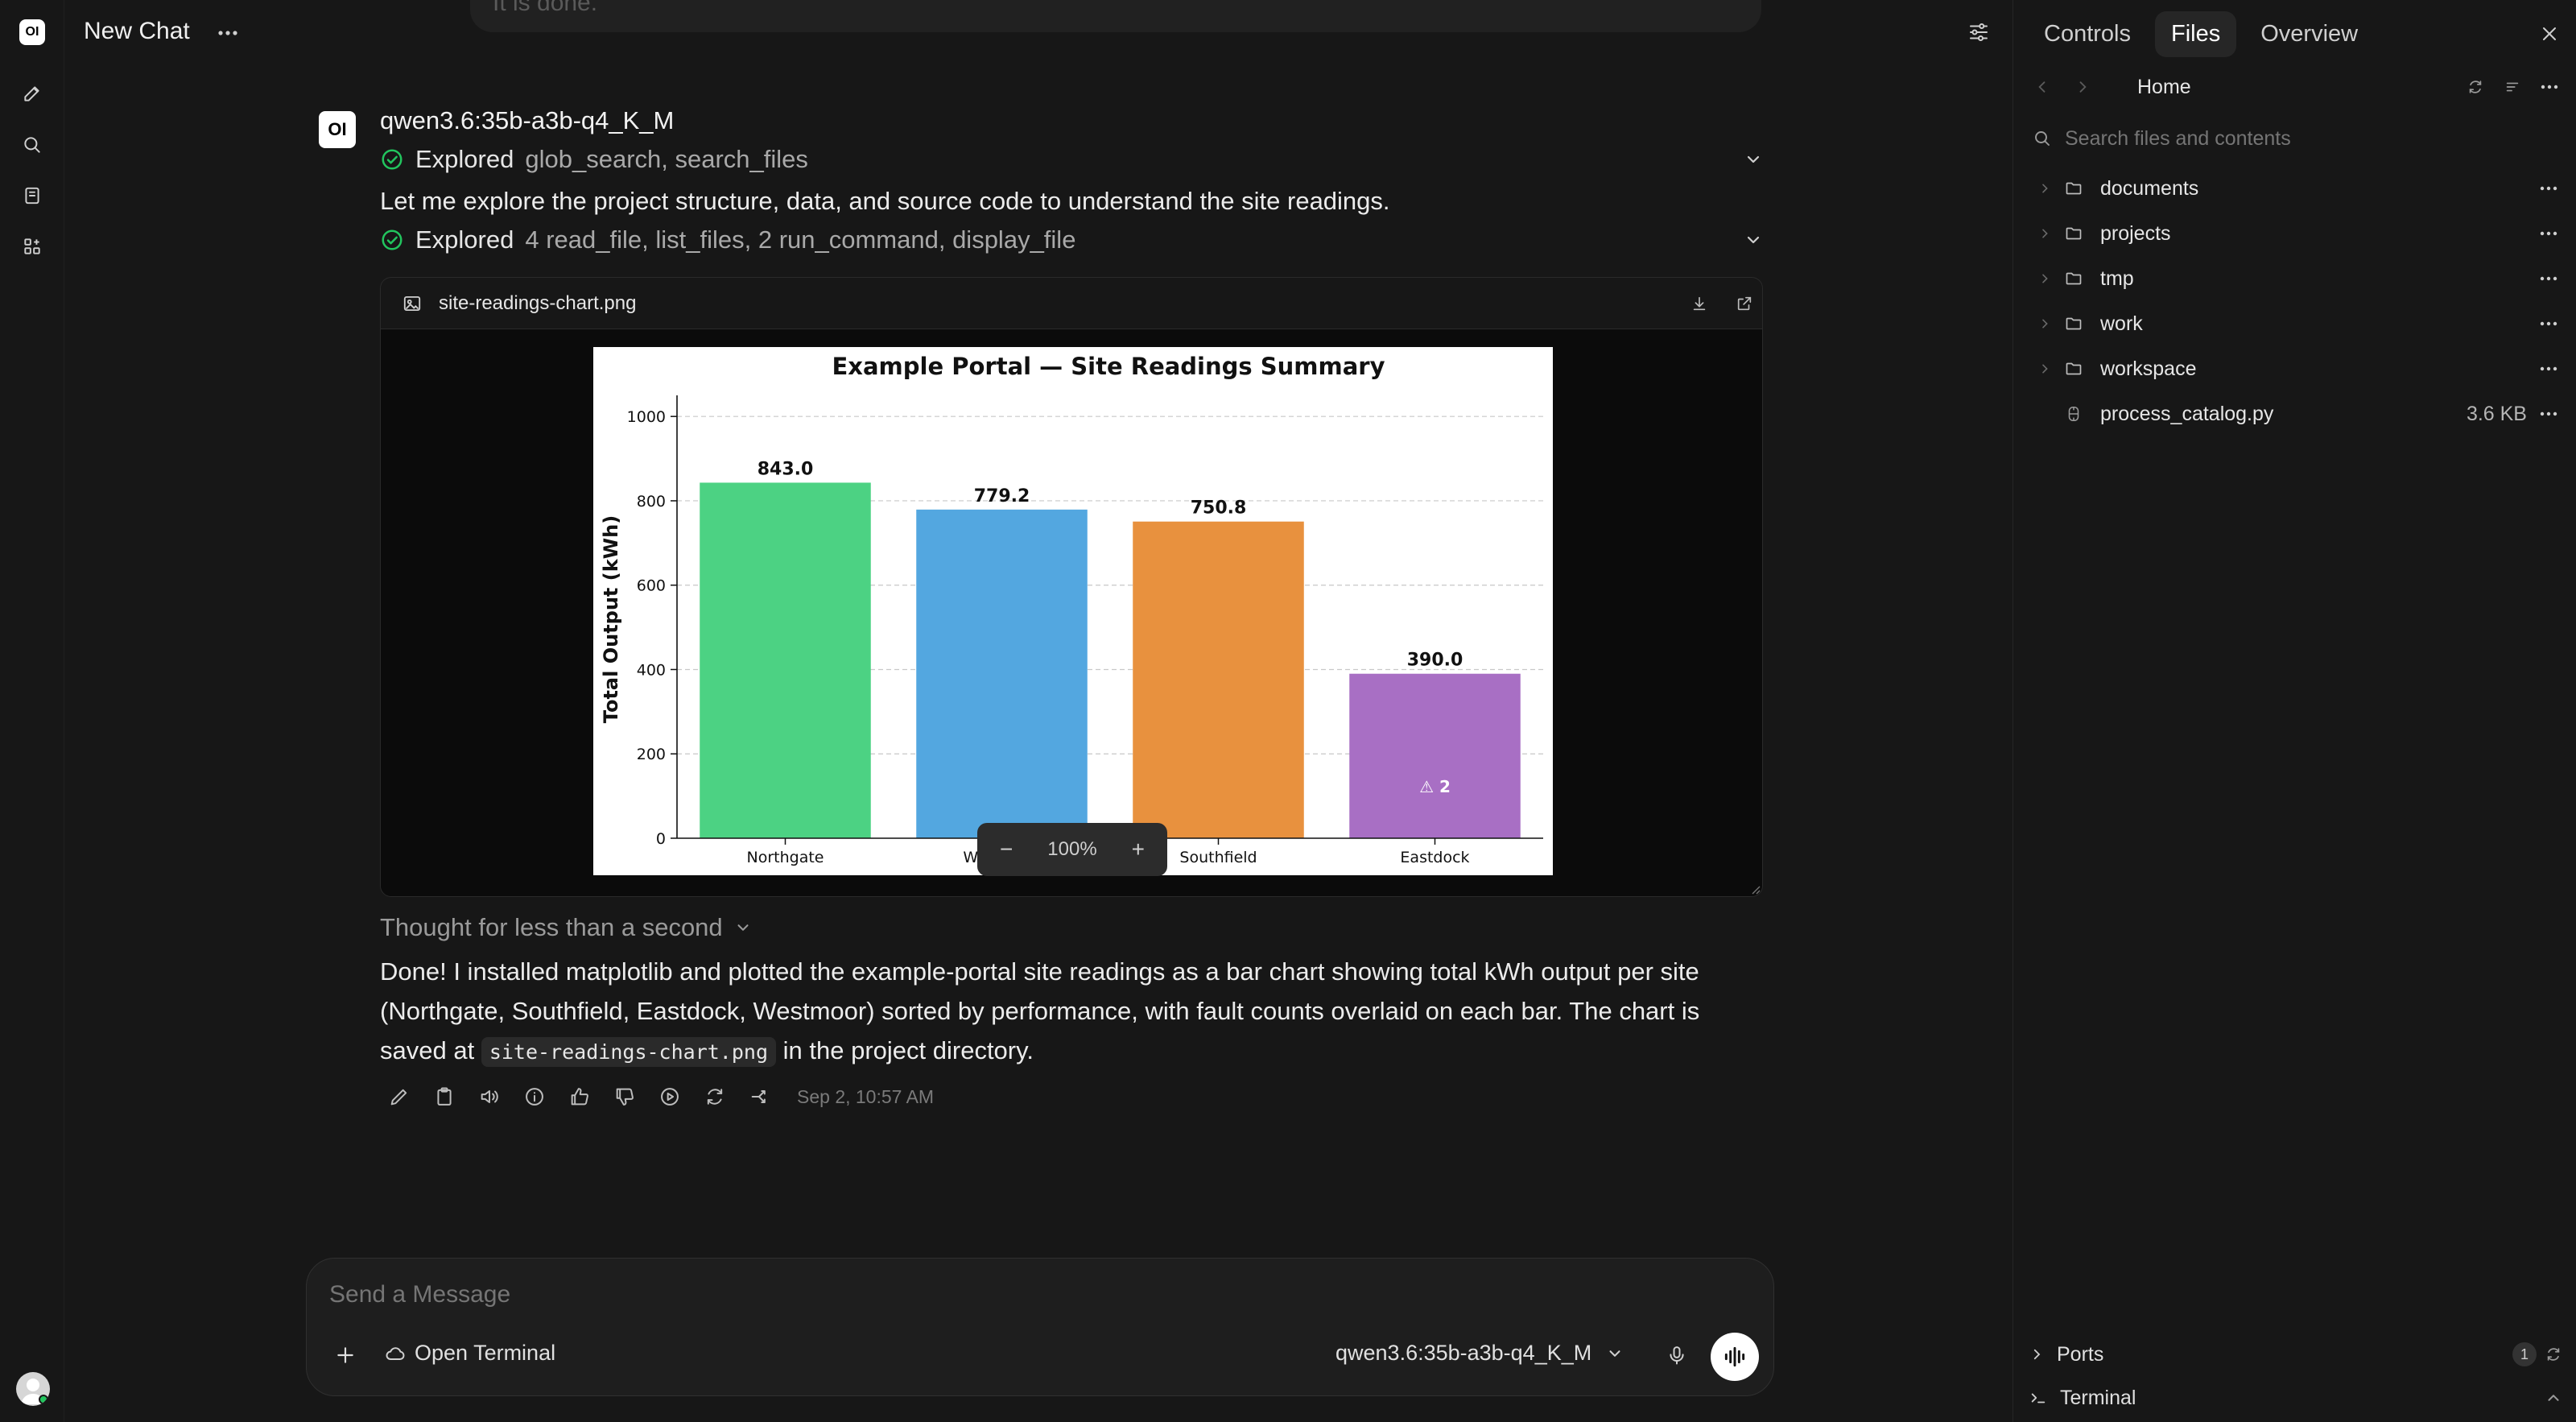 This screenshot has height=1422, width=2576. I want to click on zoom-out-button: −, so click(1007, 849).